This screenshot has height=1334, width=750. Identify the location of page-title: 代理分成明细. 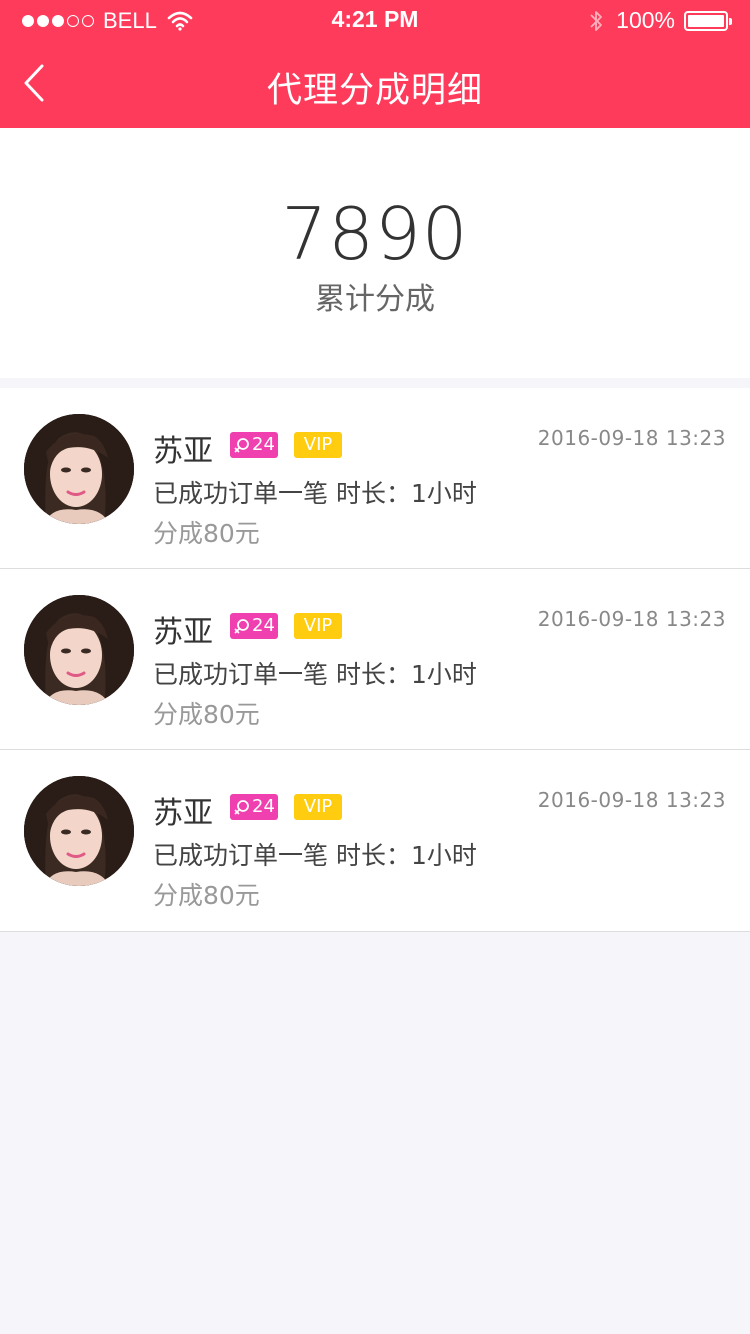
(374, 91).